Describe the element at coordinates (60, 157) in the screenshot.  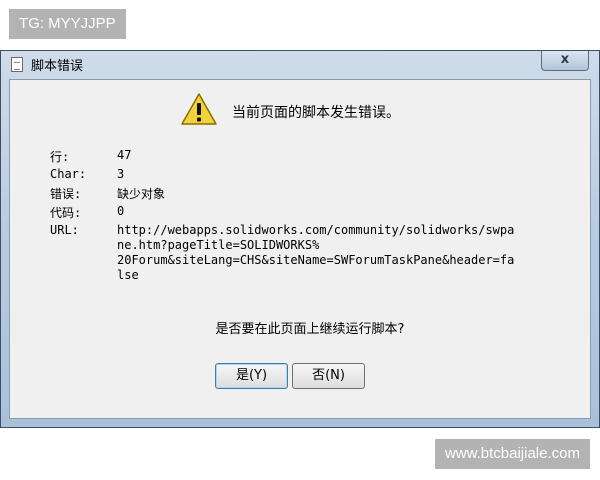
I see `line-label: 行:` at that location.